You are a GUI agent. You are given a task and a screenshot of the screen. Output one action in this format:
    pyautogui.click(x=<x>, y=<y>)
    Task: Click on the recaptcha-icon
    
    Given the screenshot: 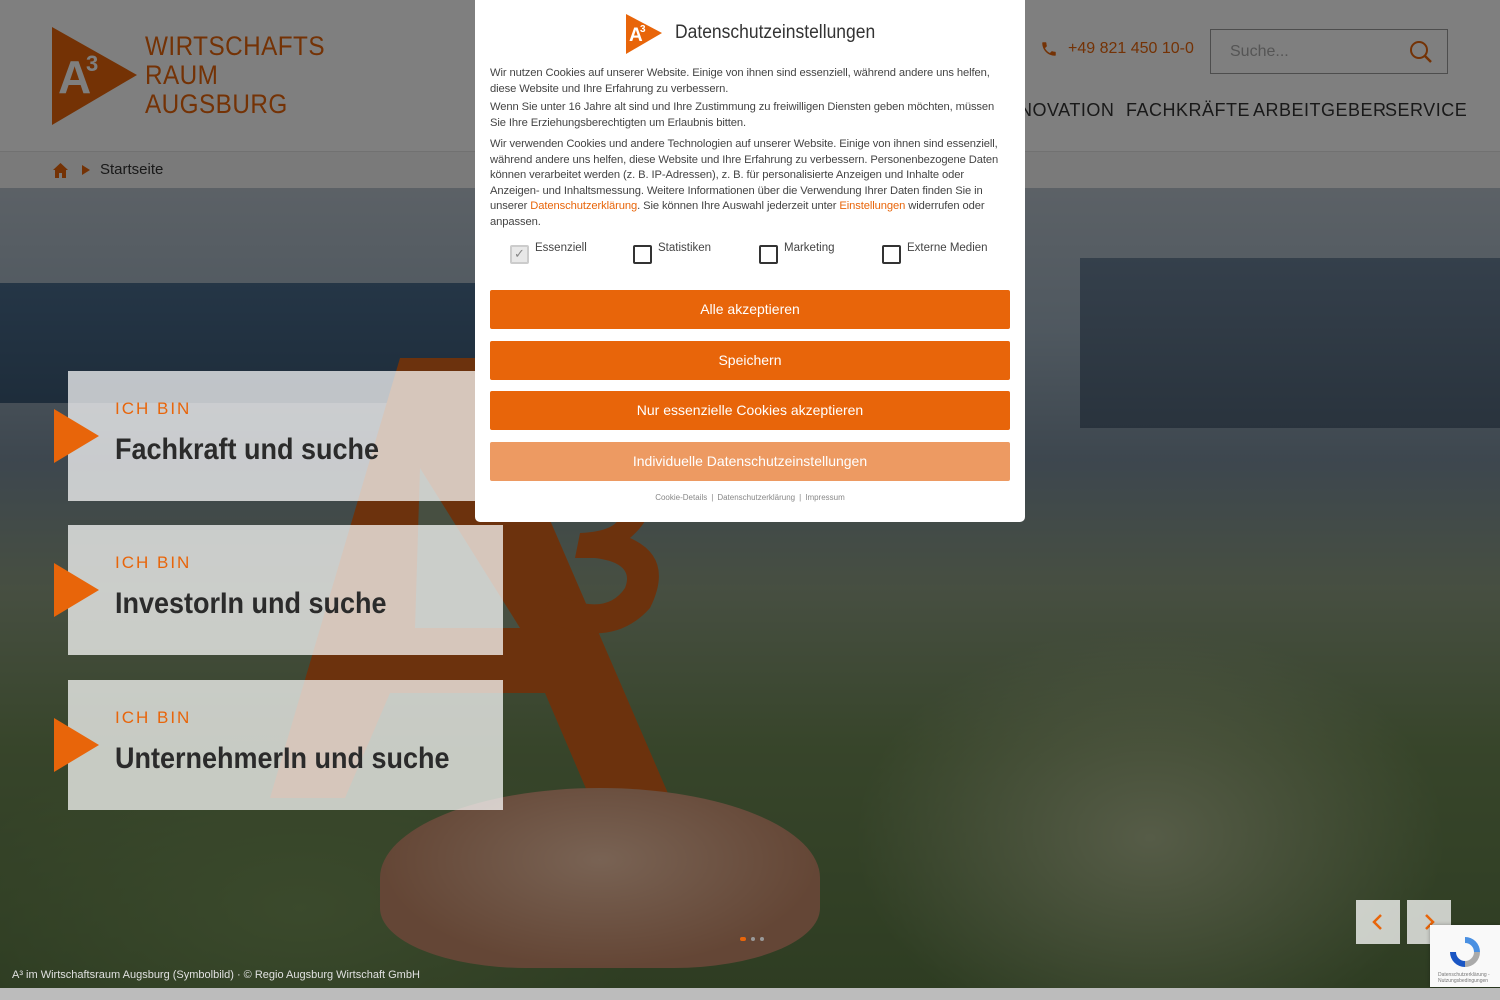 What is the action you would take?
    pyautogui.click(x=1465, y=952)
    